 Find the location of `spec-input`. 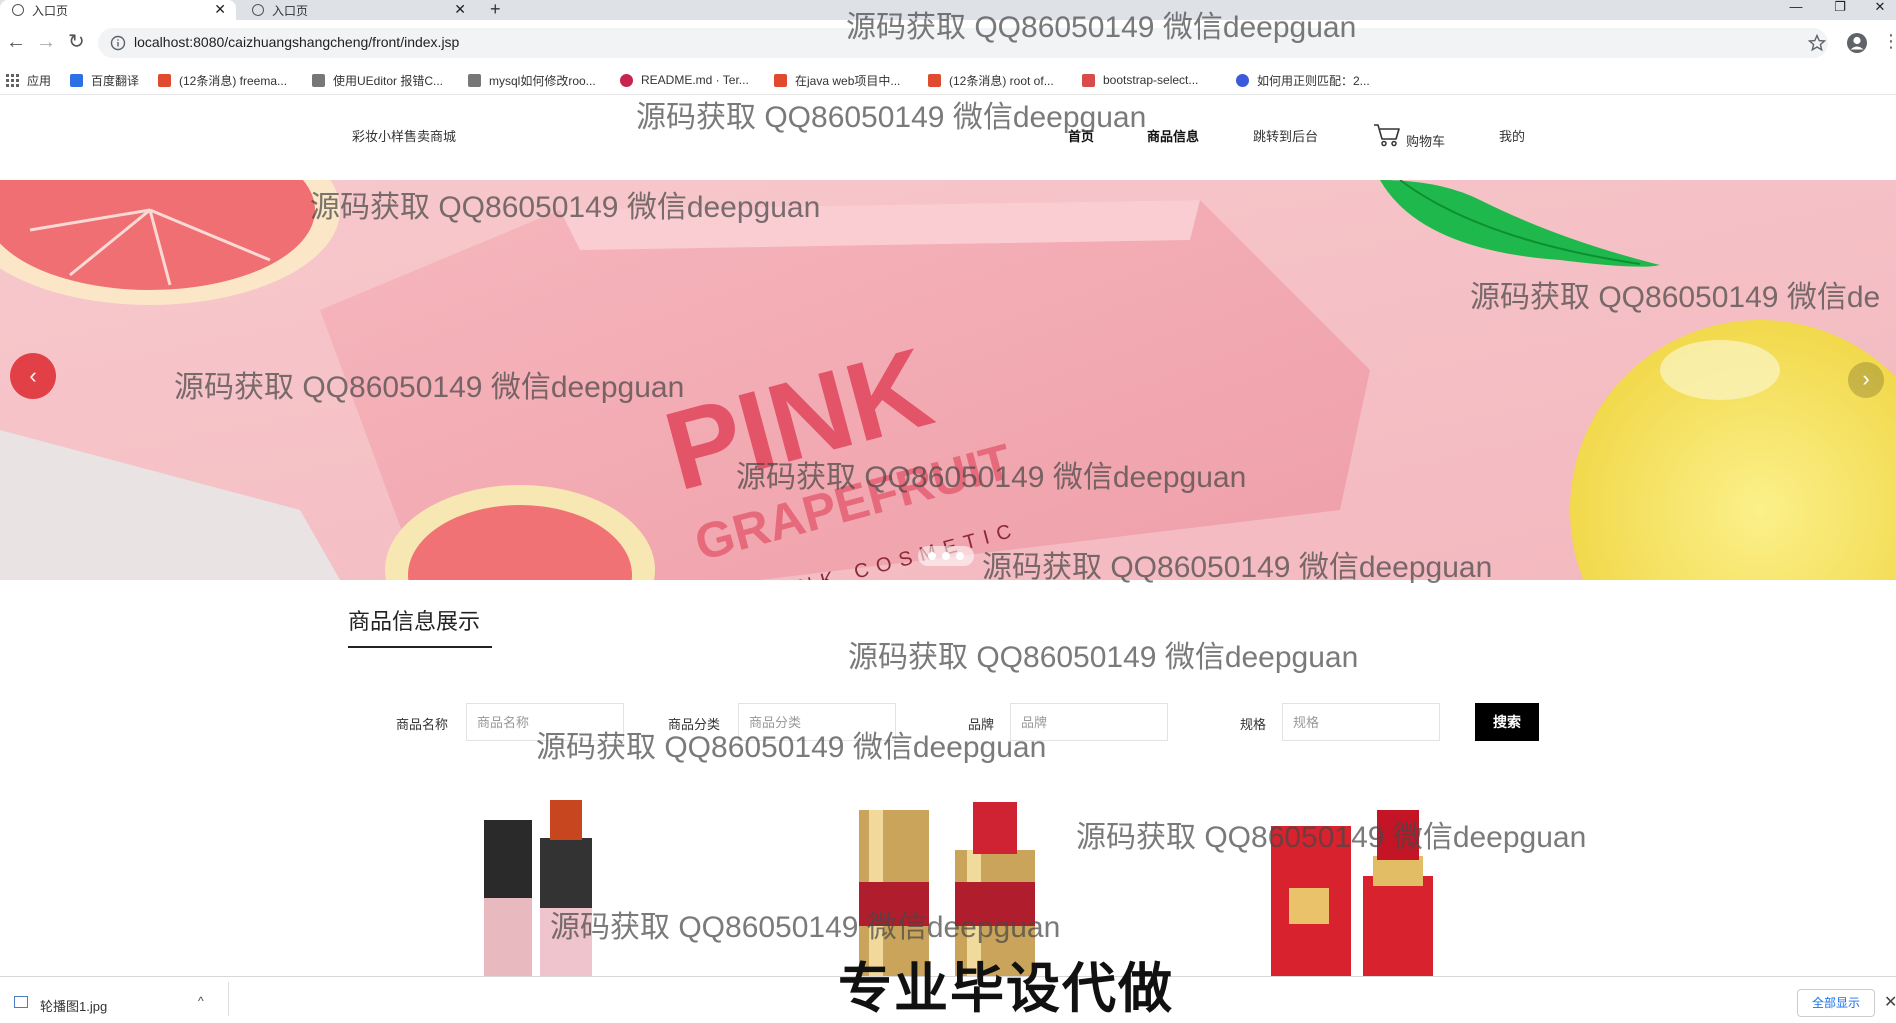

spec-input is located at coordinates (1361, 722).